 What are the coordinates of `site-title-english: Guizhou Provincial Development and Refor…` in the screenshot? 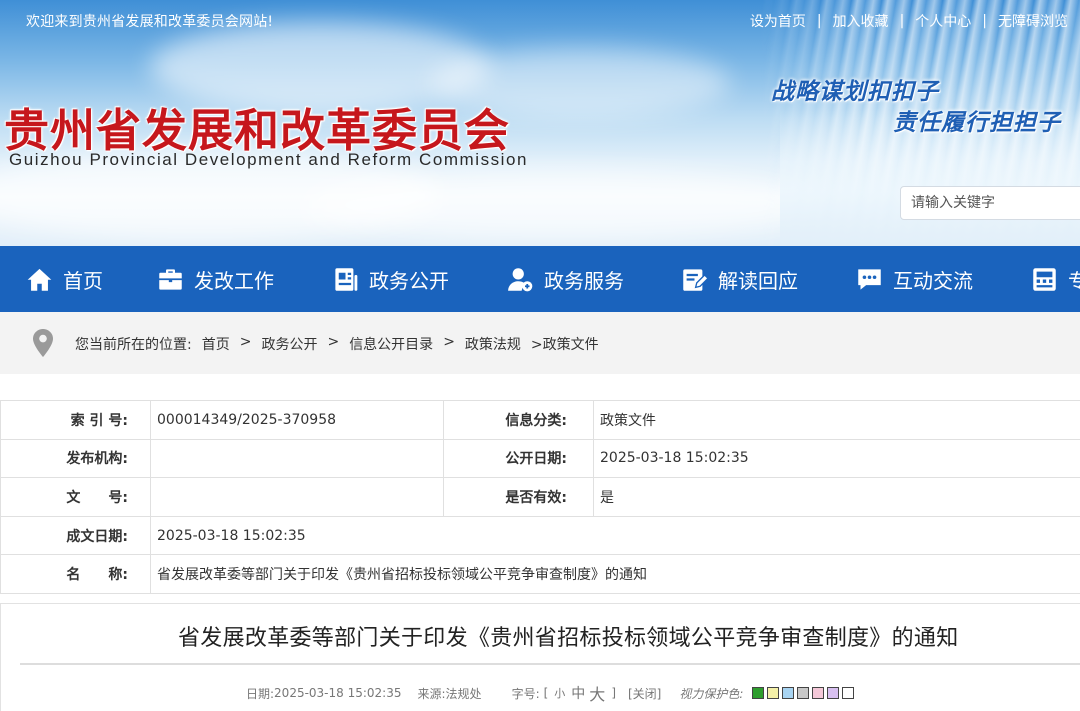 It's located at (269, 159).